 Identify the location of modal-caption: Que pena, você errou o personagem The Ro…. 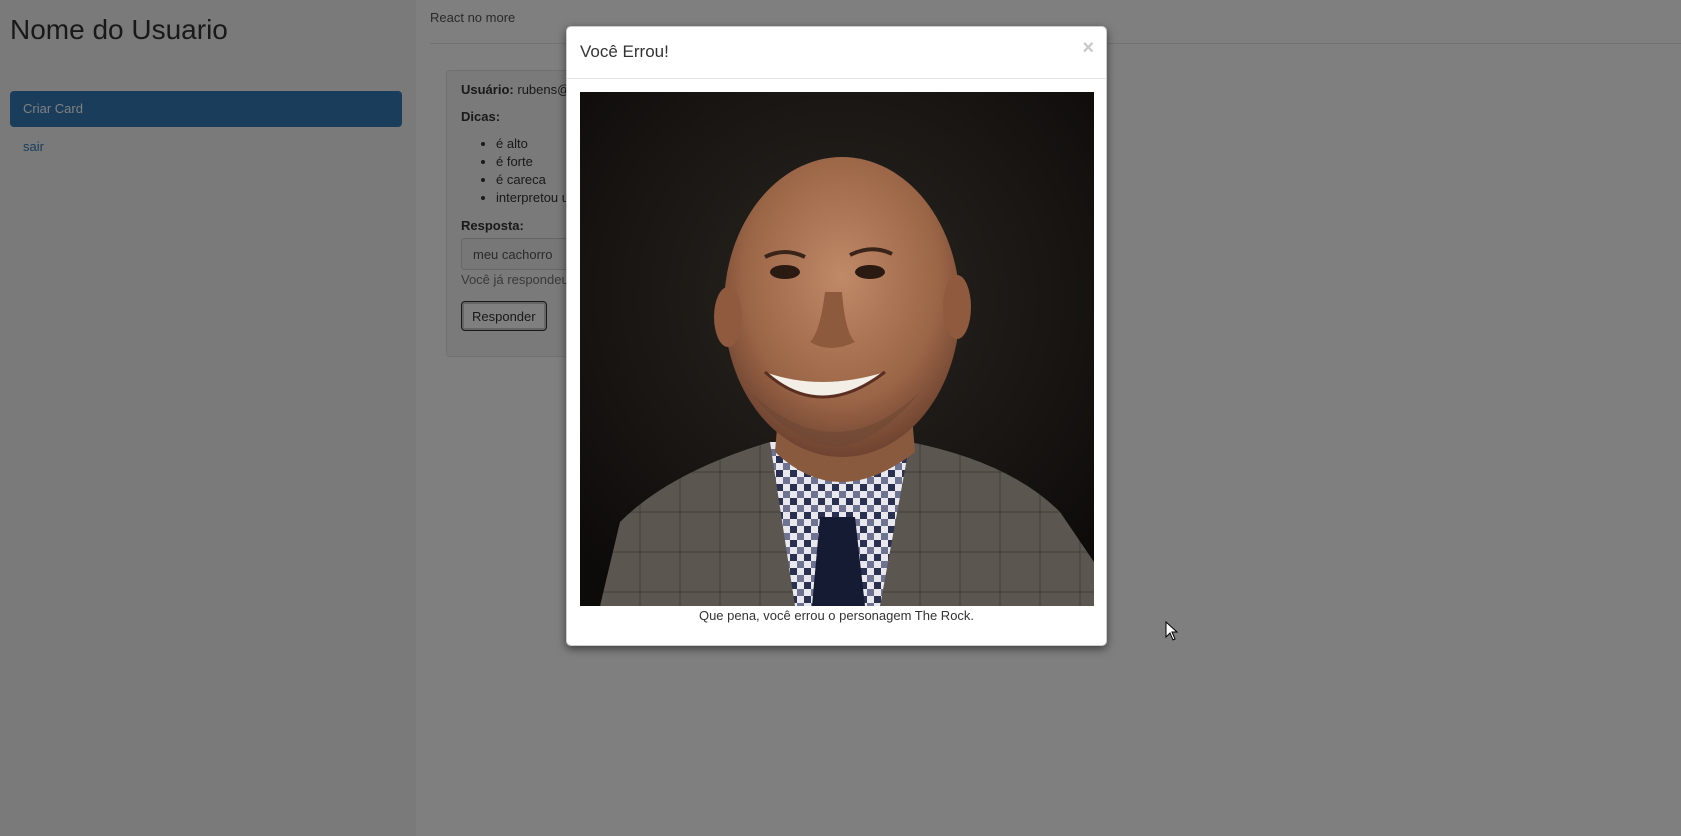
(836, 615).